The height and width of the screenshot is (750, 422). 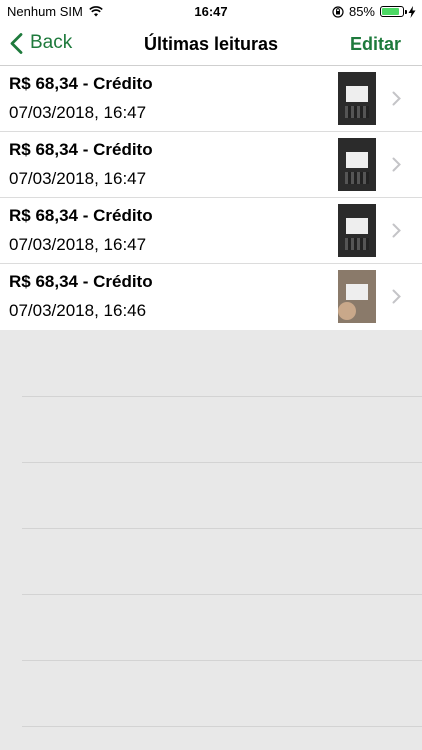 What do you see at coordinates (375, 44) in the screenshot?
I see `edit-button: Editar` at bounding box center [375, 44].